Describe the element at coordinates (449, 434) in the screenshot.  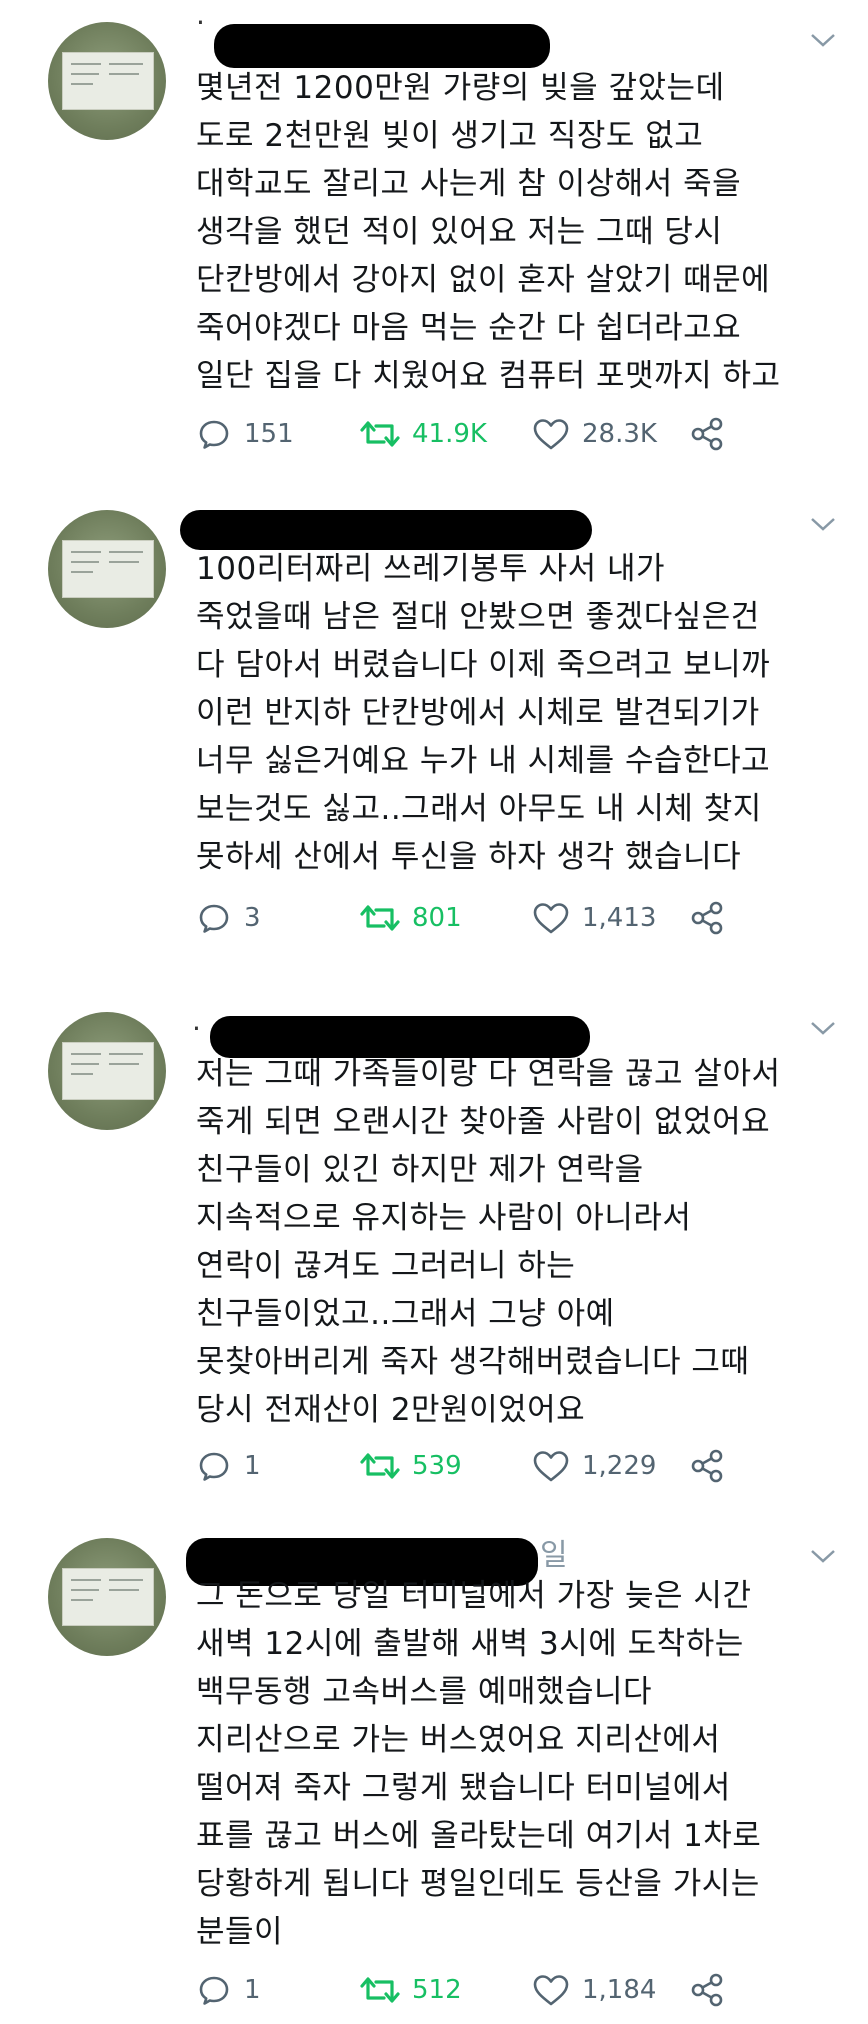
I see `retweet-count: 41.9K` at that location.